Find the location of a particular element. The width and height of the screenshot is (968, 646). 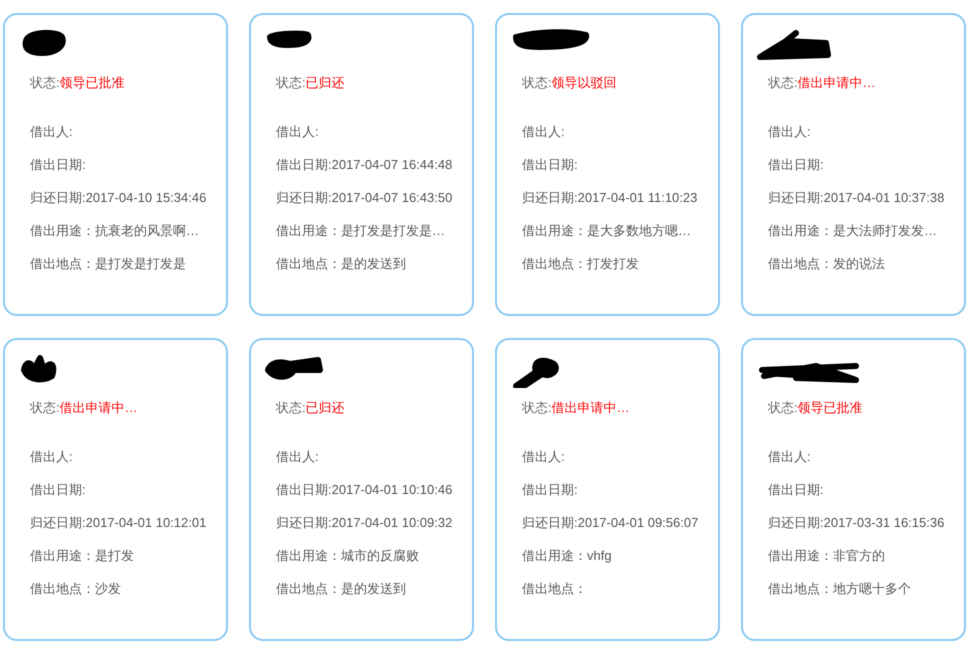

field-text: 归还日期:2017-04-01 11:10:23 is located at coordinates (610, 198).